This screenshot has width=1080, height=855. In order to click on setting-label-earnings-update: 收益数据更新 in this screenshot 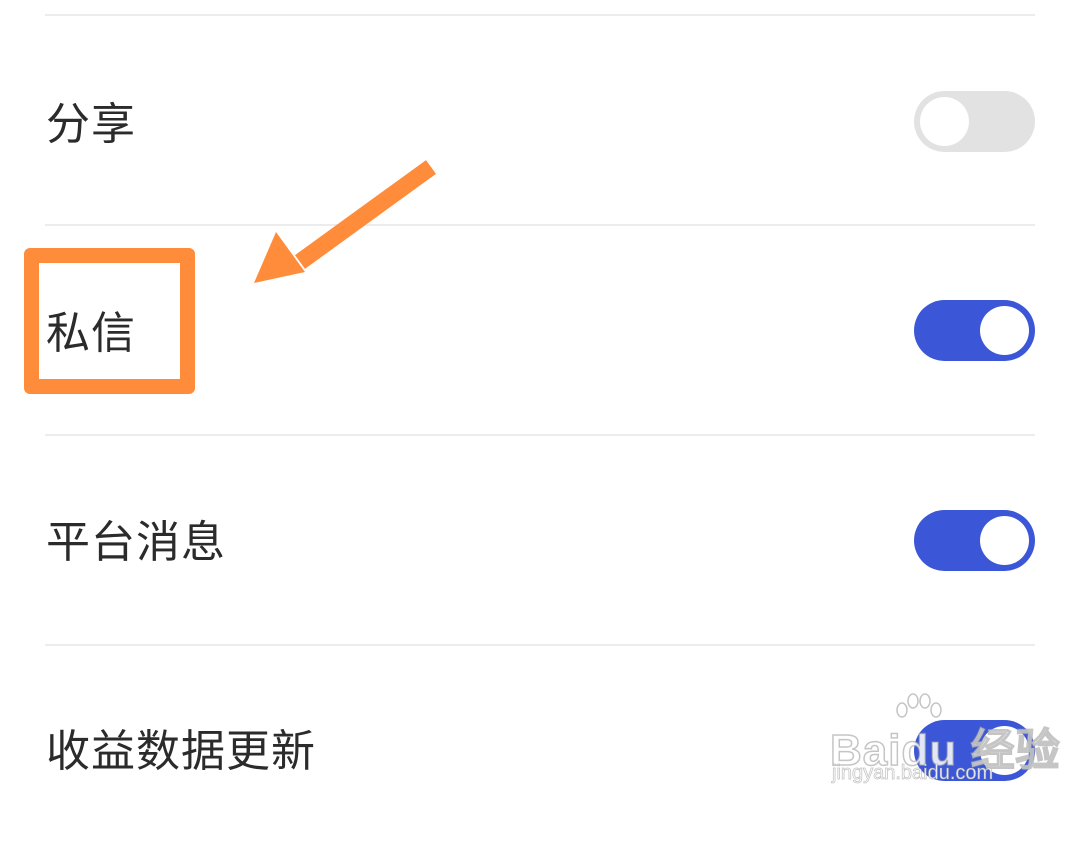, I will do `click(181, 751)`.